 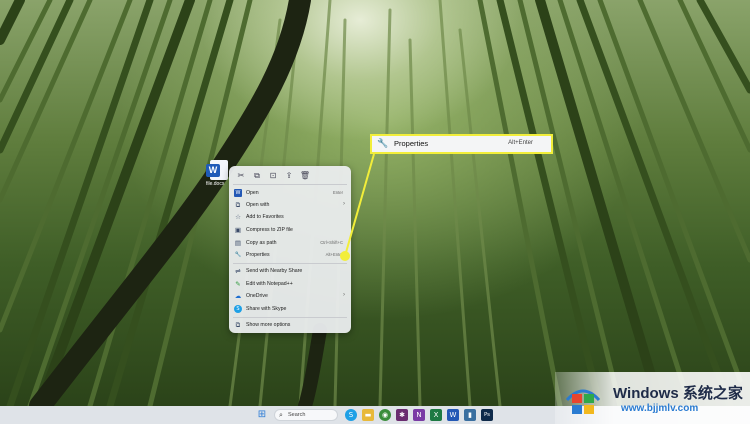 I want to click on callout-label: Properties, so click(x=411, y=143).